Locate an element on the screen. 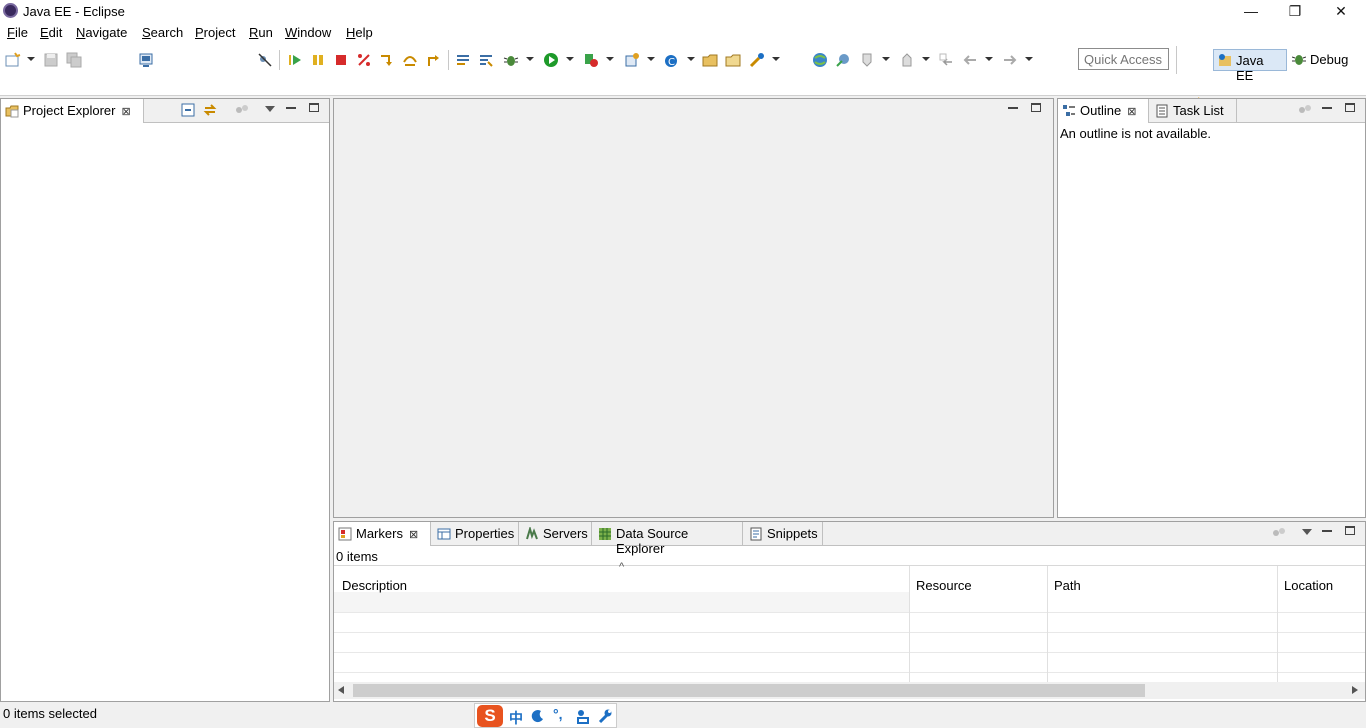 Image resolution: width=1366 pixels, height=728 pixels. project-explorer-tabstrip: Project Explorer ⊠ is located at coordinates (165, 111).